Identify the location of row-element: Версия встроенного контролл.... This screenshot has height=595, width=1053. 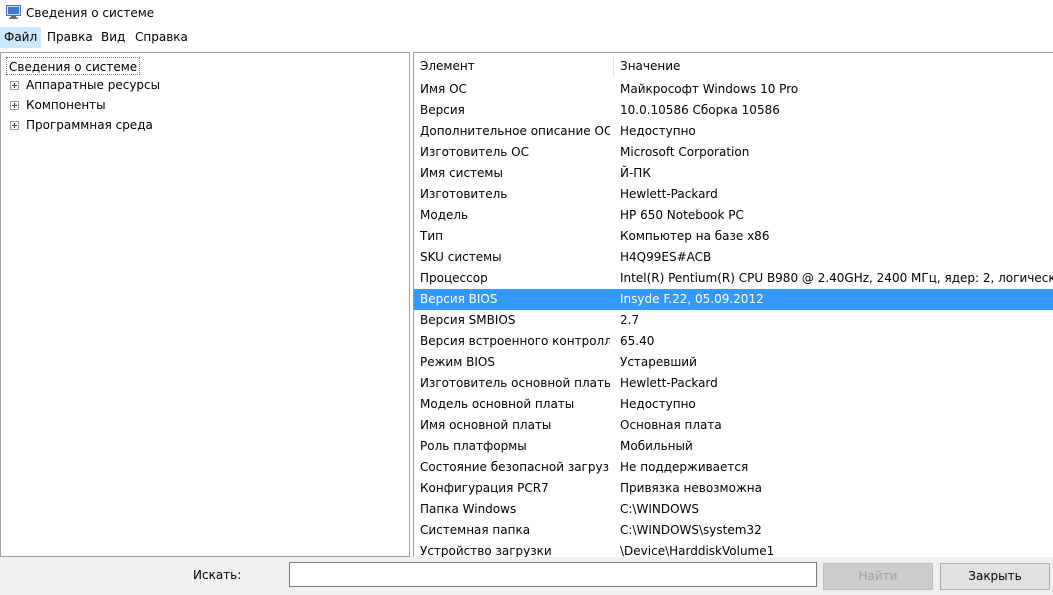
(515, 341).